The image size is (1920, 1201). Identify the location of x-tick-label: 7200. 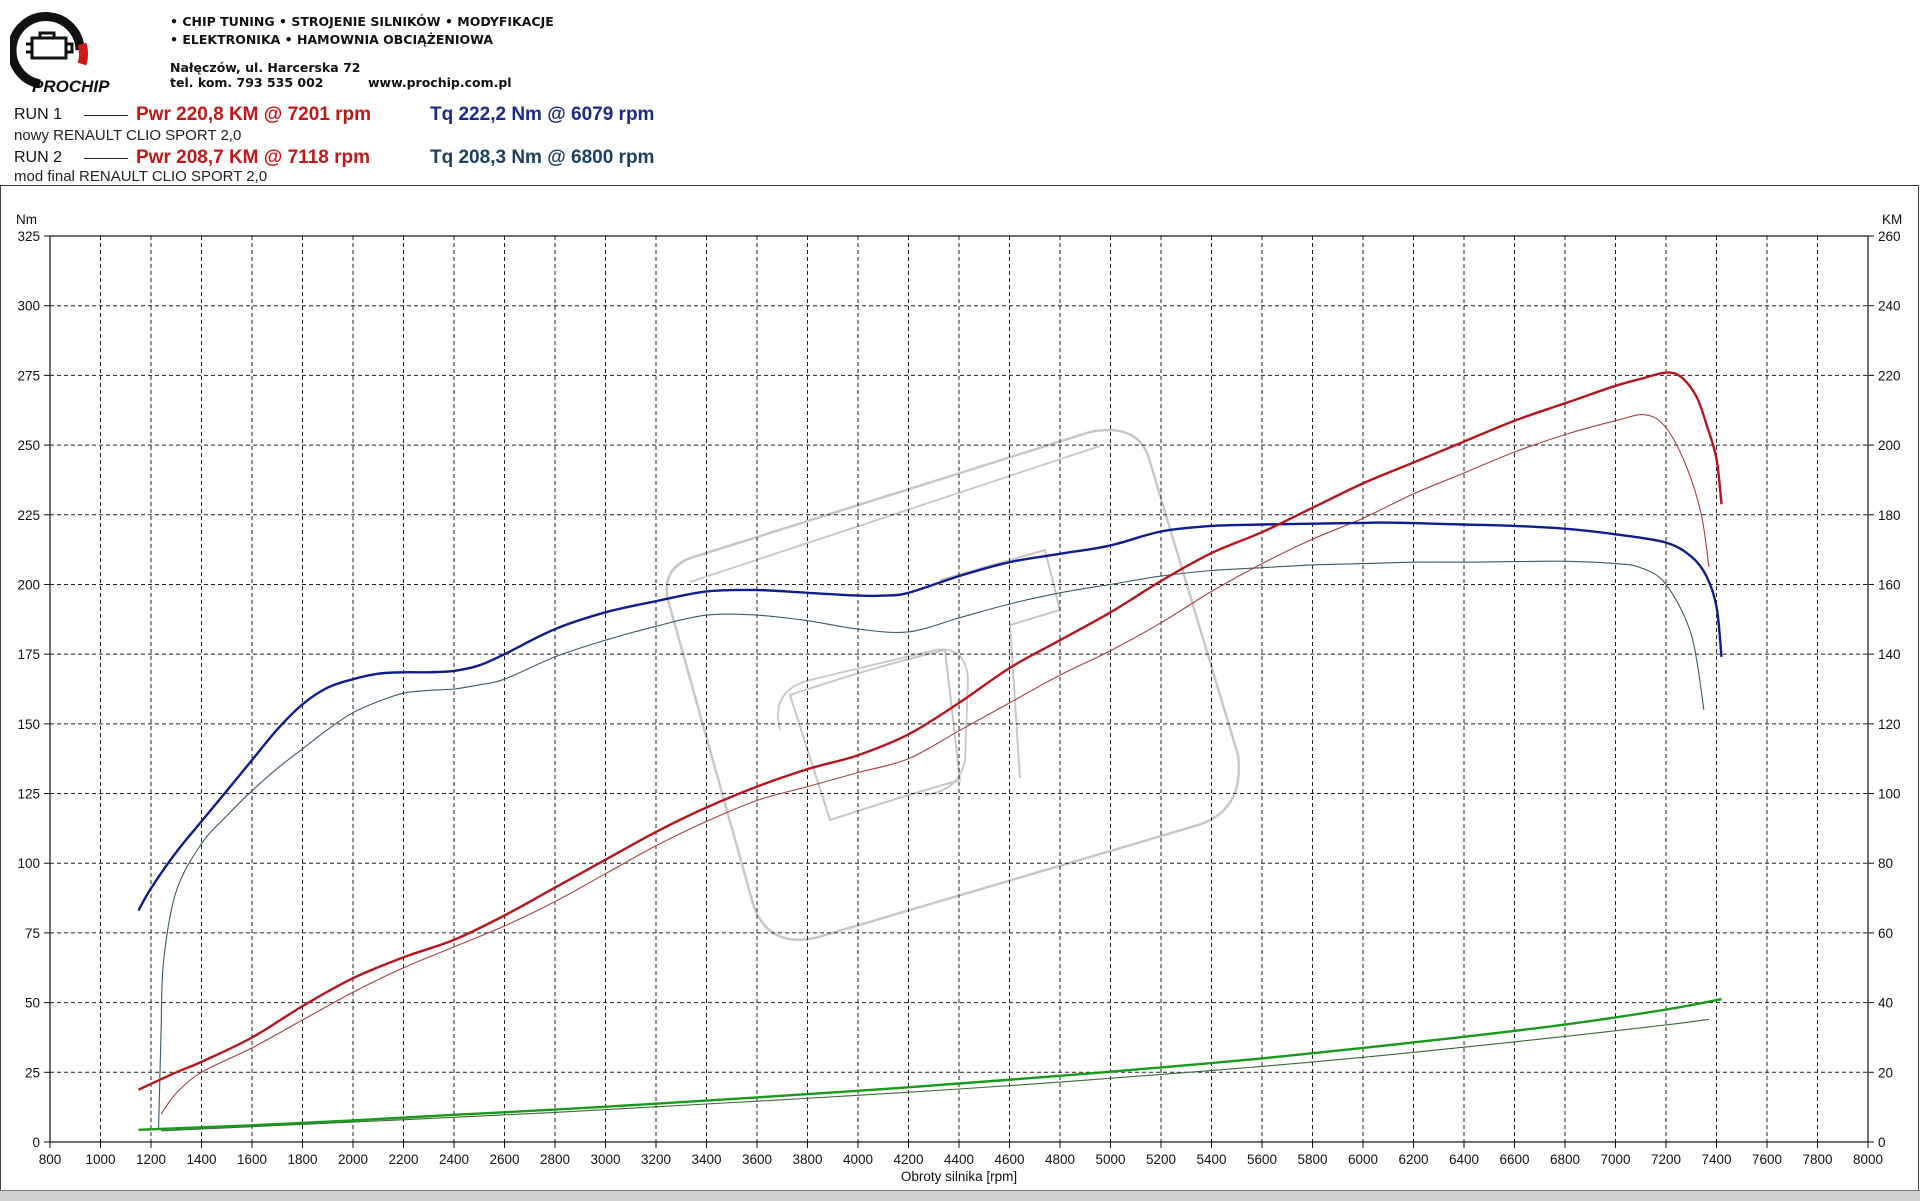
(1666, 1159).